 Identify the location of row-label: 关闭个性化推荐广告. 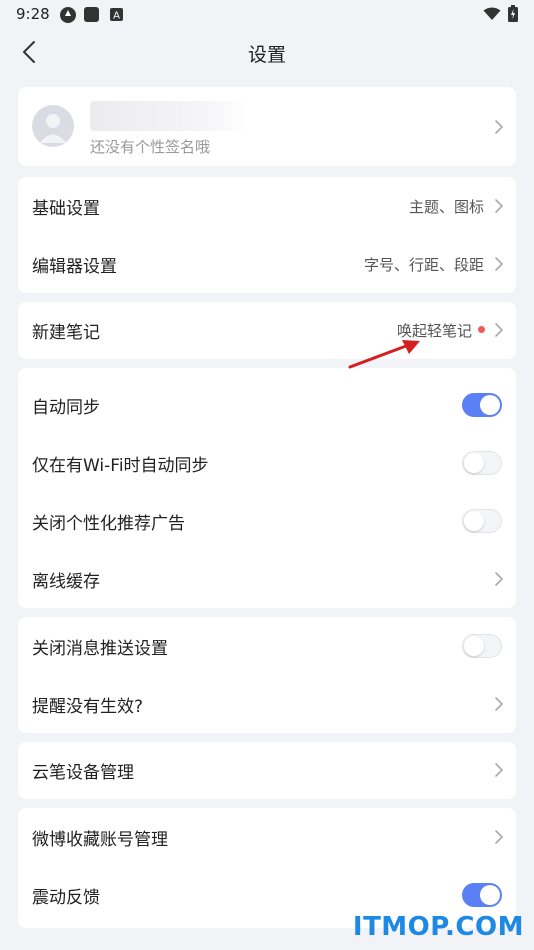
(108, 524).